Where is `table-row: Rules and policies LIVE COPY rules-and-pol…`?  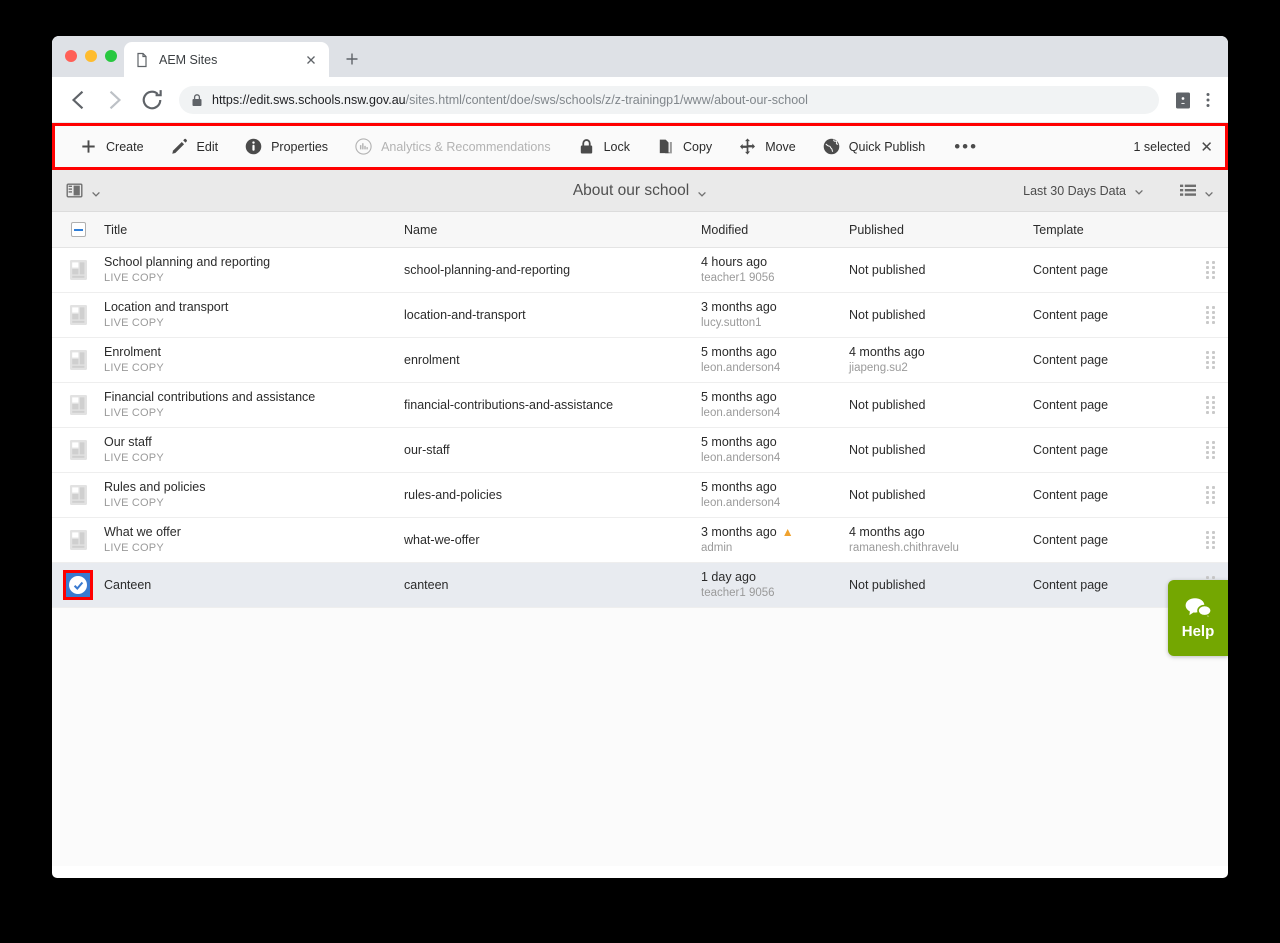 table-row: Rules and policies LIVE COPY rules-and-pol… is located at coordinates (640, 495).